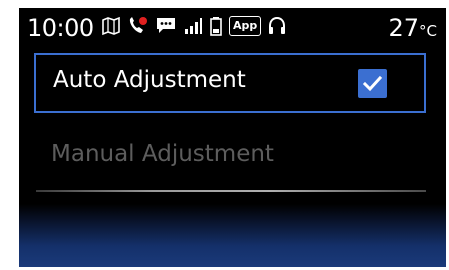  What do you see at coordinates (245, 26) in the screenshot?
I see `app-icon: App` at bounding box center [245, 26].